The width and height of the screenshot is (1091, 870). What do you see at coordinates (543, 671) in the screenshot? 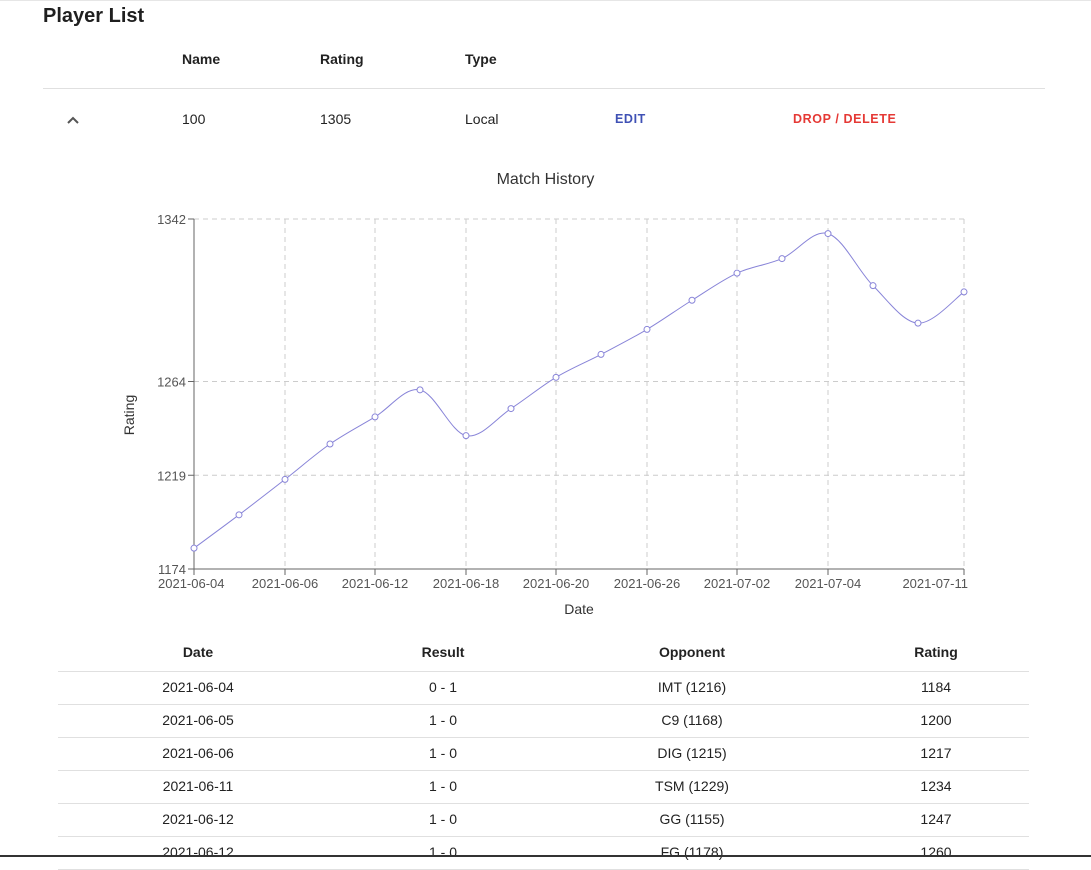
I see `history-header-divider` at bounding box center [543, 671].